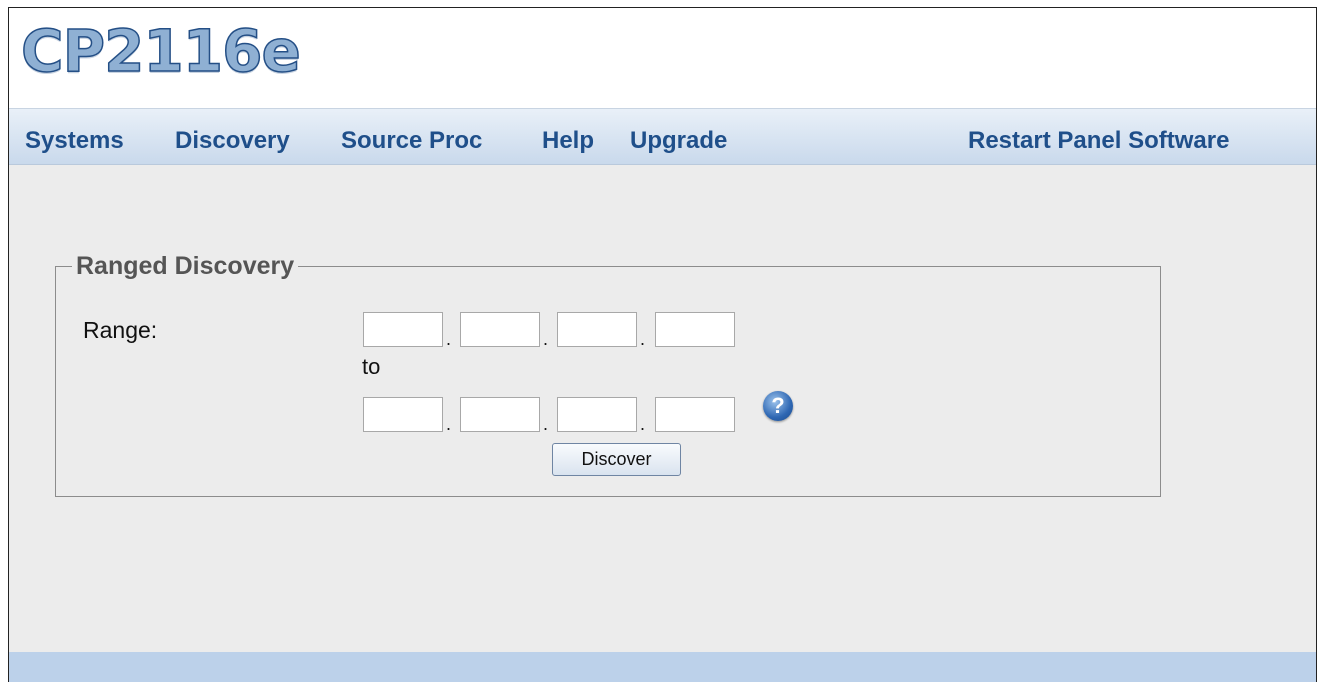 The width and height of the screenshot is (1319, 682). I want to click on nav-restart-panel-software: Restart Panel Software, so click(1098, 141).